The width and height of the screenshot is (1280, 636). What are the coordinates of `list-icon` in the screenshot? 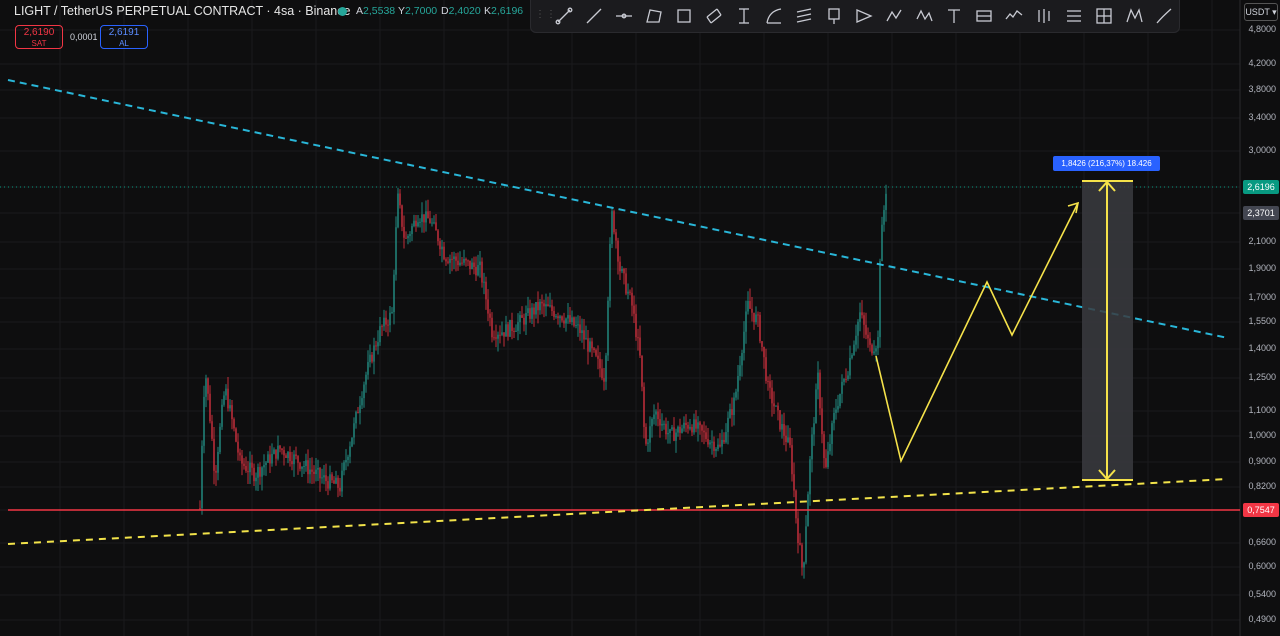 It's located at (1074, 16).